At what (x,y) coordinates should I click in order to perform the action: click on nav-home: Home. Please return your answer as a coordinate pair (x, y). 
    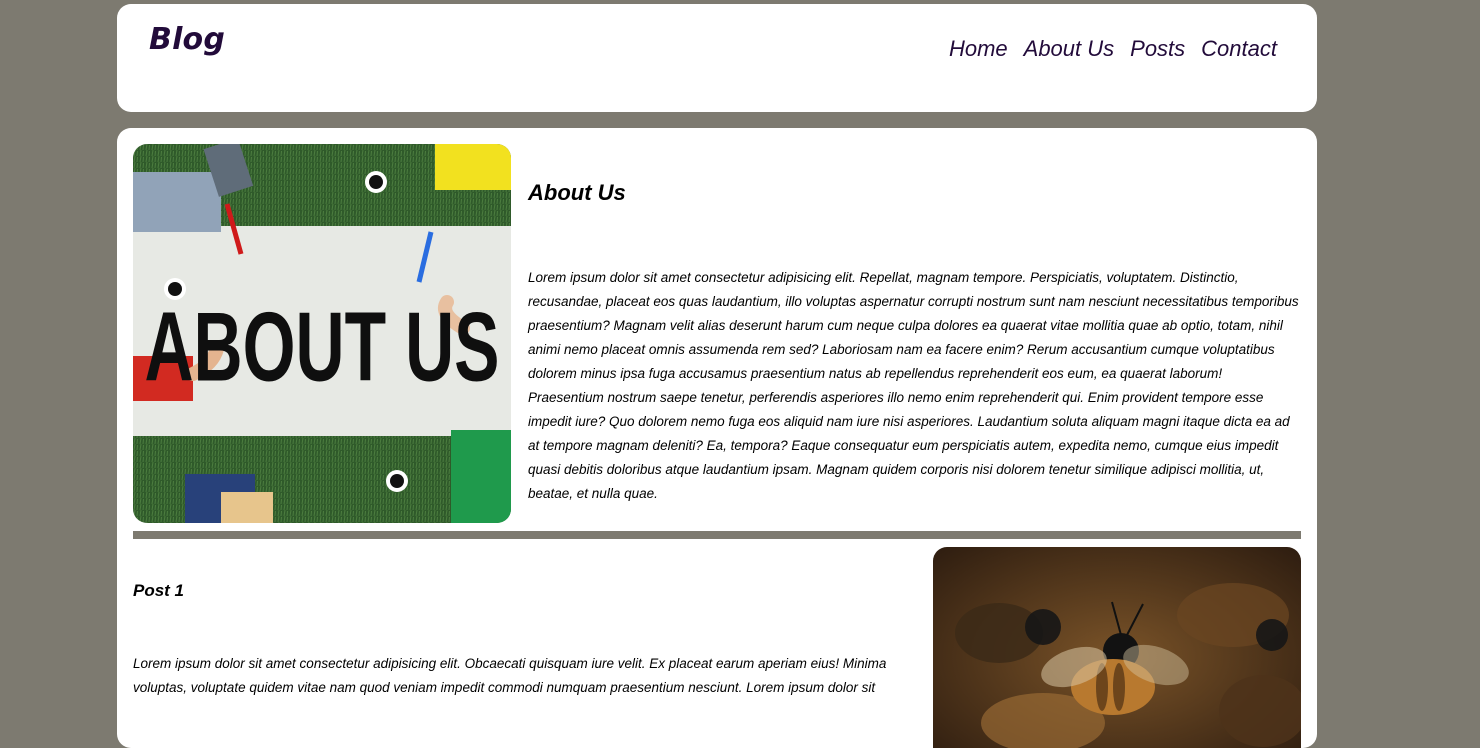
    Looking at the image, I should click on (978, 49).